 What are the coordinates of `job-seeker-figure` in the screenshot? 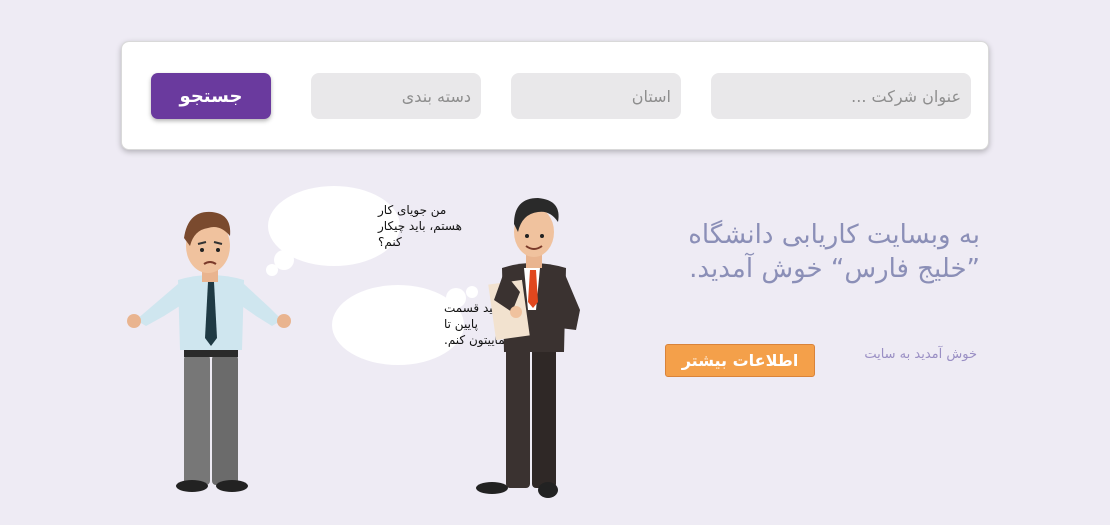 It's located at (209, 351).